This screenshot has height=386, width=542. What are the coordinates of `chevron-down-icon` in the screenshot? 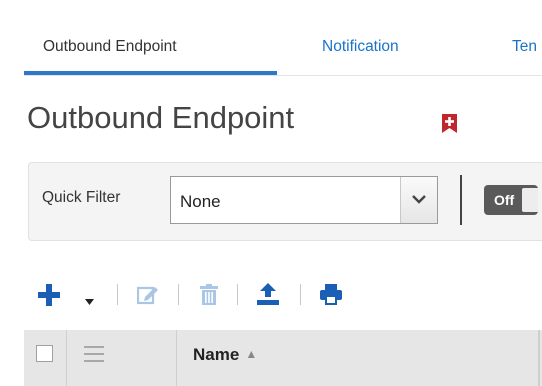 It's located at (419, 199).